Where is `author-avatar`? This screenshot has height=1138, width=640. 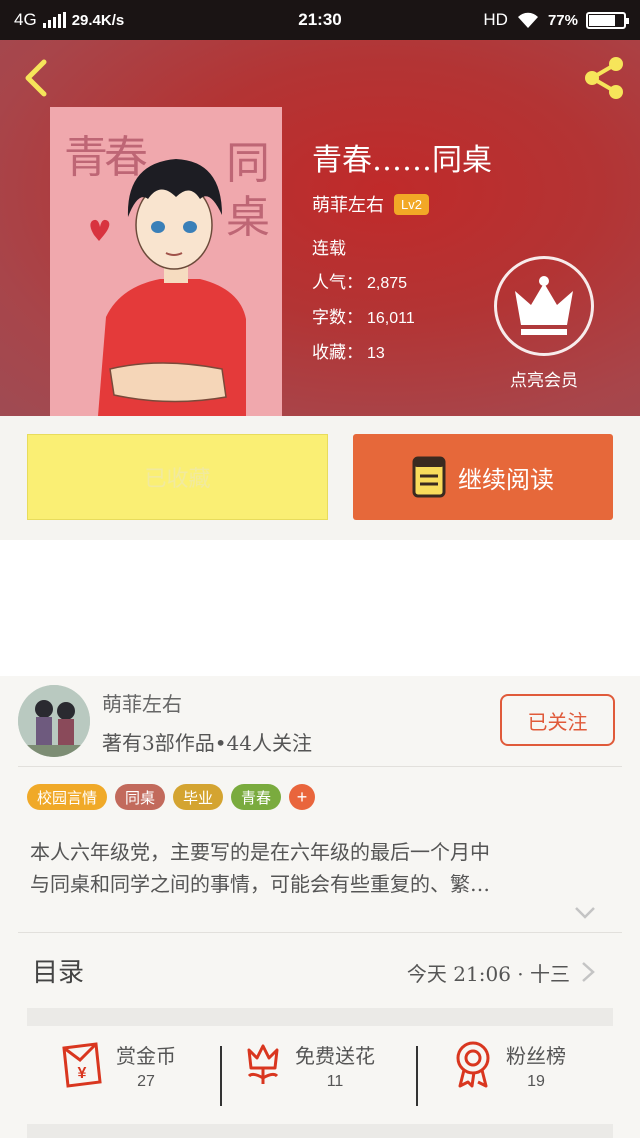
author-avatar is located at coordinates (54, 721).